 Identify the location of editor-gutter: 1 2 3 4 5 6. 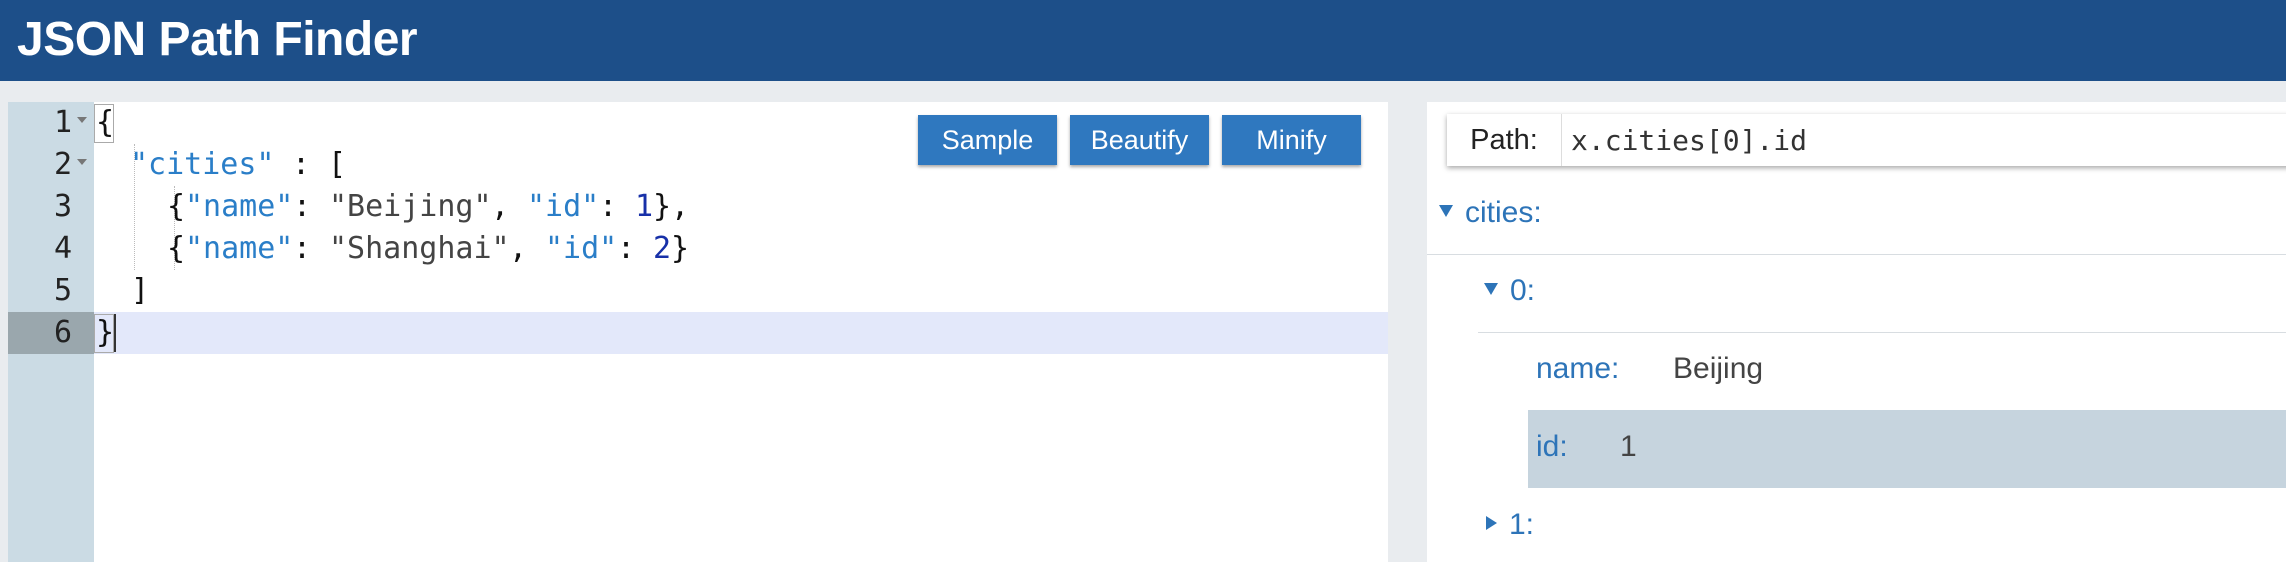
(51, 332).